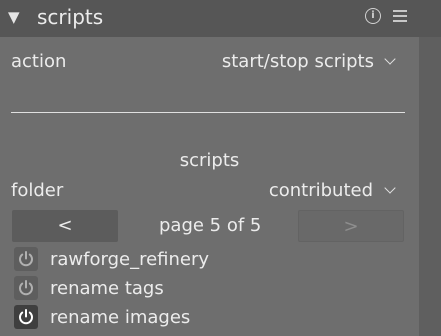 The height and width of the screenshot is (336, 441). What do you see at coordinates (220, 18) in the screenshot?
I see `module-header: ▼ scripts i` at bounding box center [220, 18].